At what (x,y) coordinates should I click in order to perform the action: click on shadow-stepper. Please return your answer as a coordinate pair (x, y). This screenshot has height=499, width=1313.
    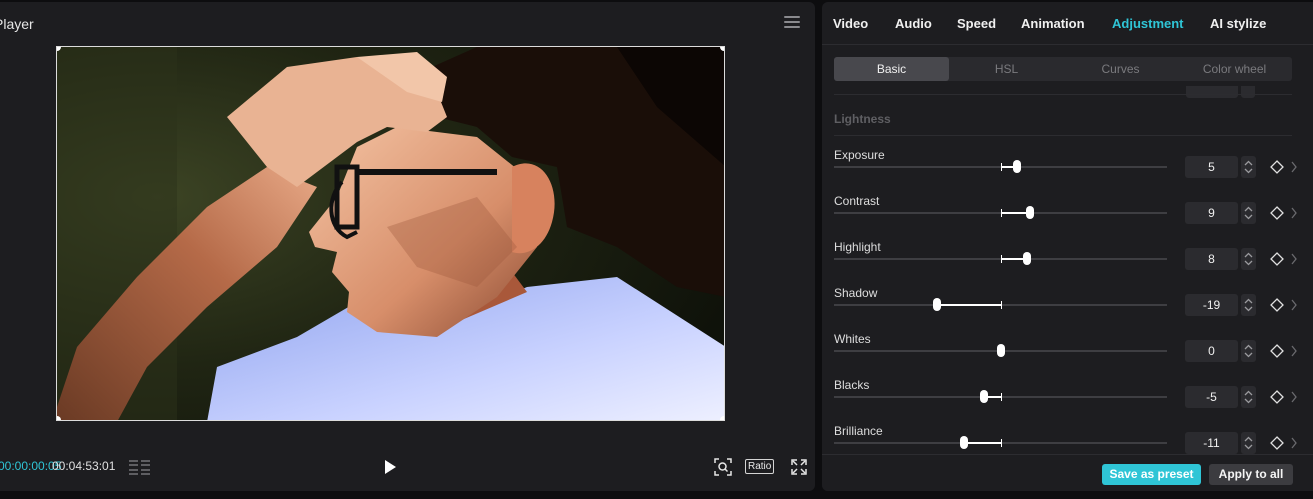
    Looking at the image, I should click on (1248, 305).